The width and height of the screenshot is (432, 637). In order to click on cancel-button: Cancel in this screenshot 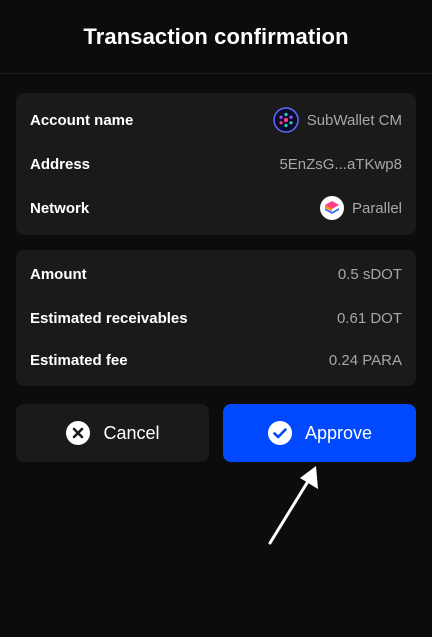, I will do `click(112, 433)`.